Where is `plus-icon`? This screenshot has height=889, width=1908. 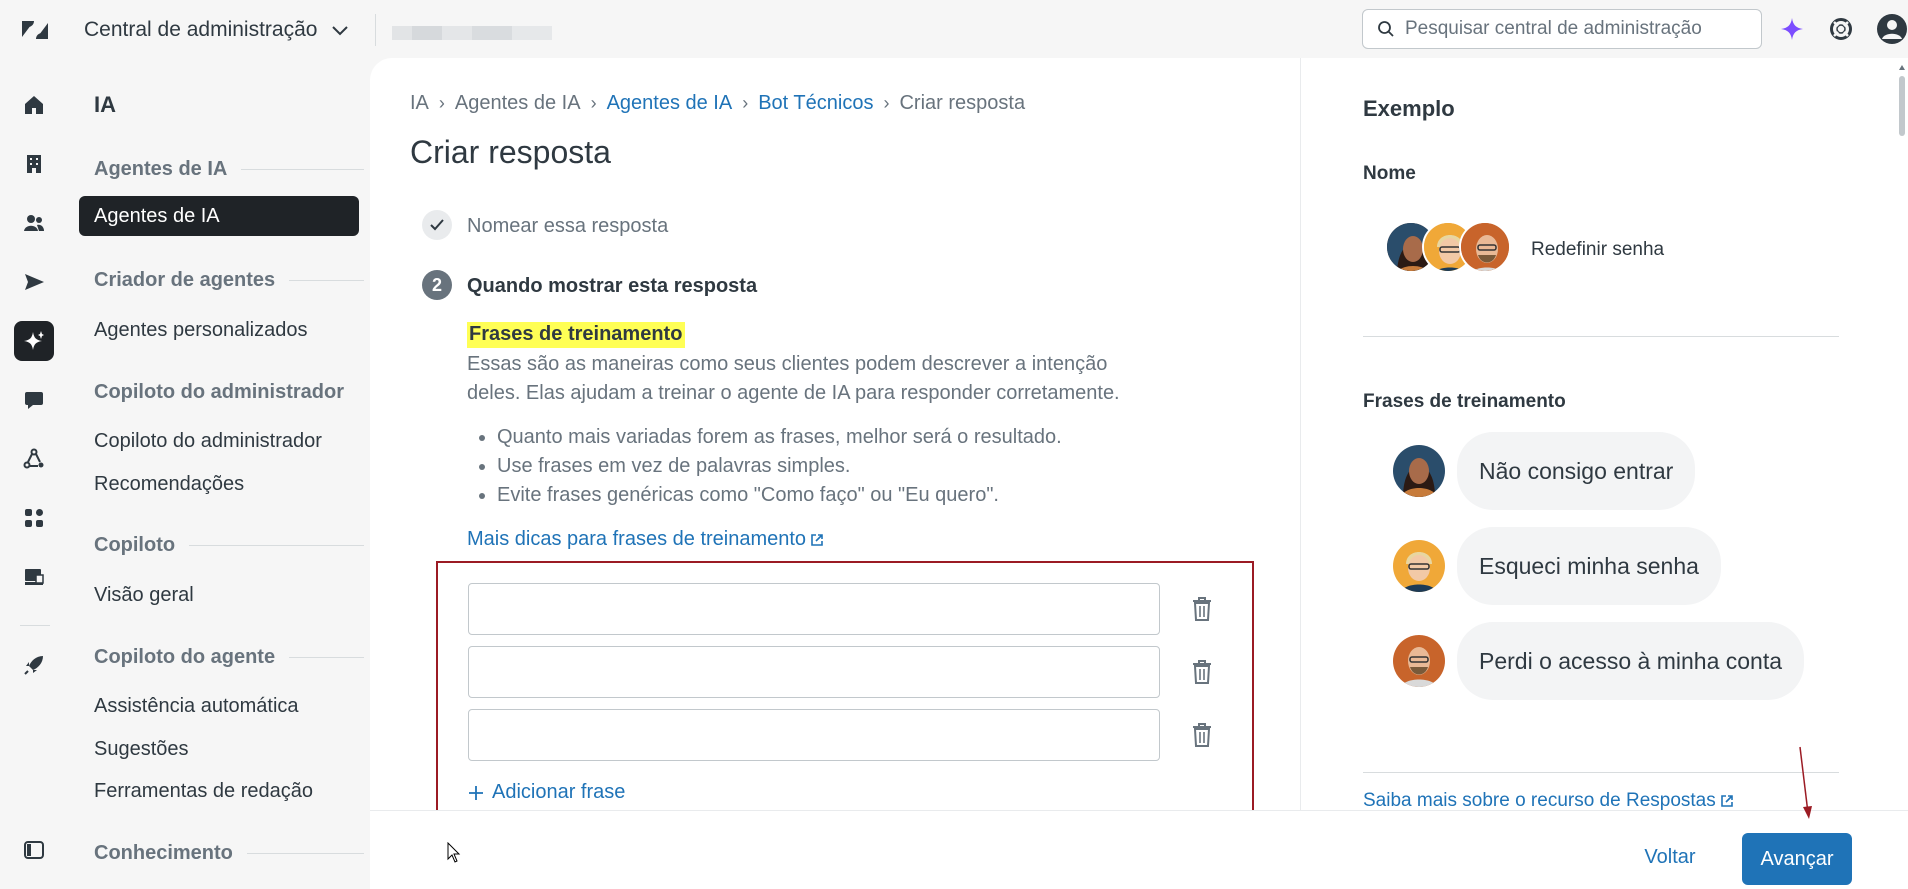
plus-icon is located at coordinates (476, 792).